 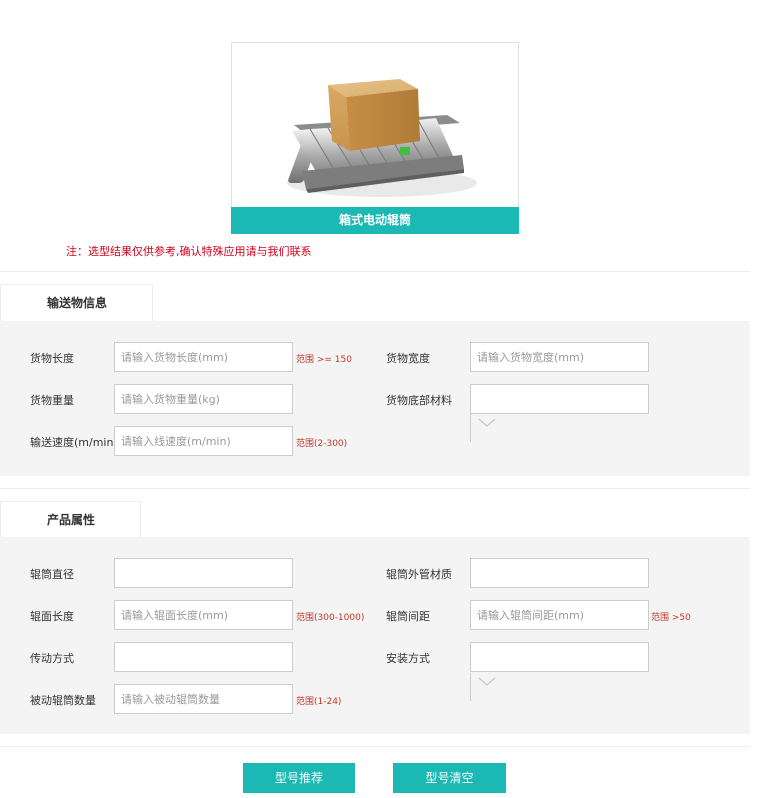 I want to click on roller-diameter-select, so click(x=203, y=573).